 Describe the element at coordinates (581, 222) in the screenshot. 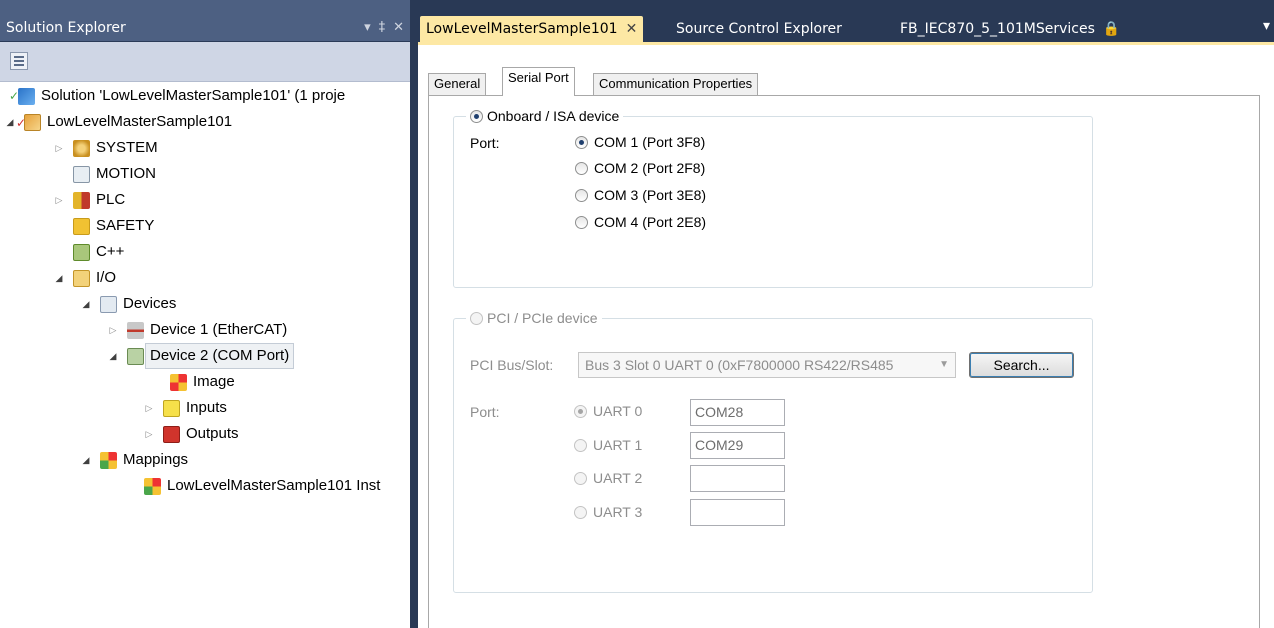

I see `com4-radio` at that location.